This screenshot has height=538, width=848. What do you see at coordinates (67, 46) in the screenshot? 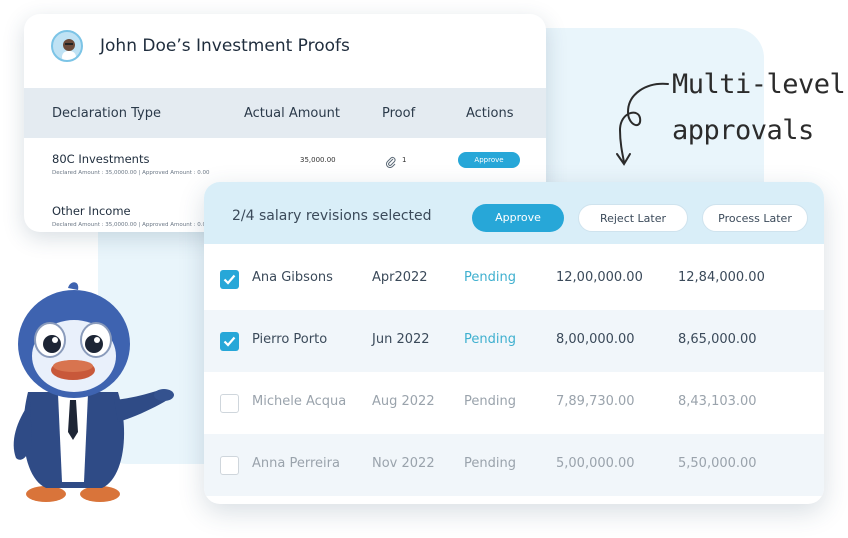
I see `avatar` at bounding box center [67, 46].